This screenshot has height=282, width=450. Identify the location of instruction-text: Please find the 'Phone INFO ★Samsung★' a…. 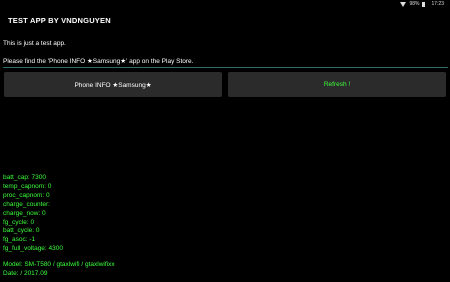
(98, 61).